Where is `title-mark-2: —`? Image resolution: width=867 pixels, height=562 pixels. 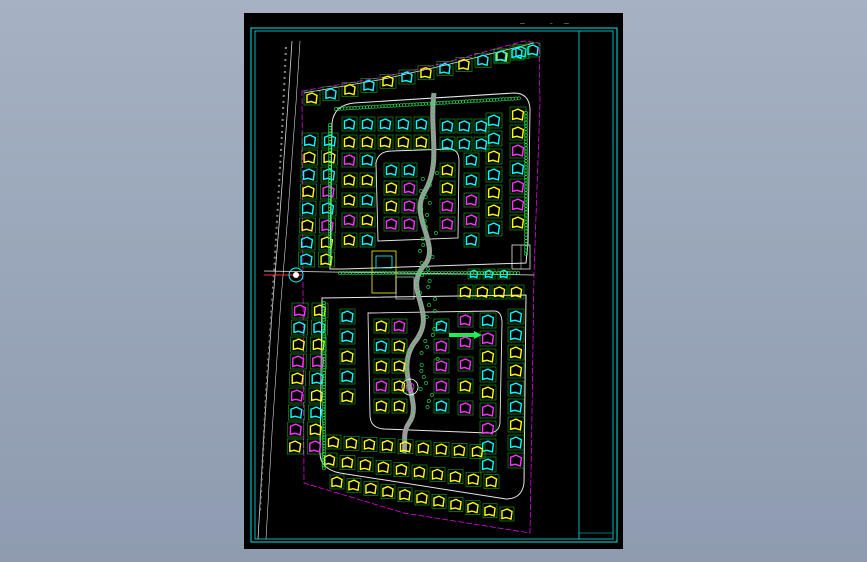 title-mark-2: — is located at coordinates (551, 23).